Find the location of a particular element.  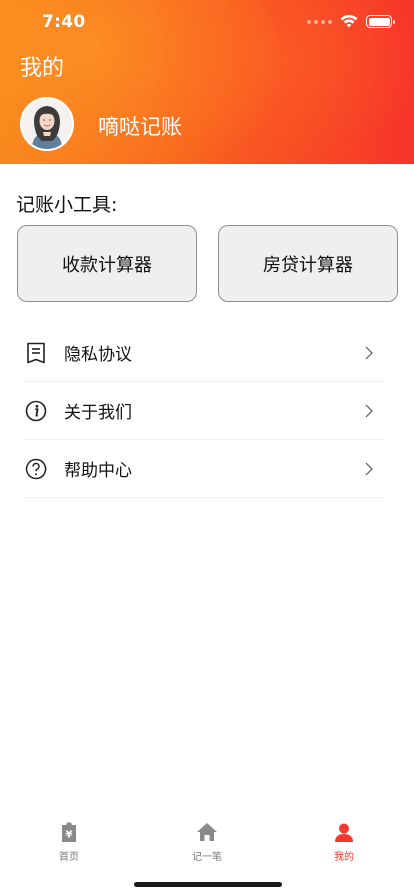

payment-calculator-button: 收款计算器 is located at coordinates (107, 263).